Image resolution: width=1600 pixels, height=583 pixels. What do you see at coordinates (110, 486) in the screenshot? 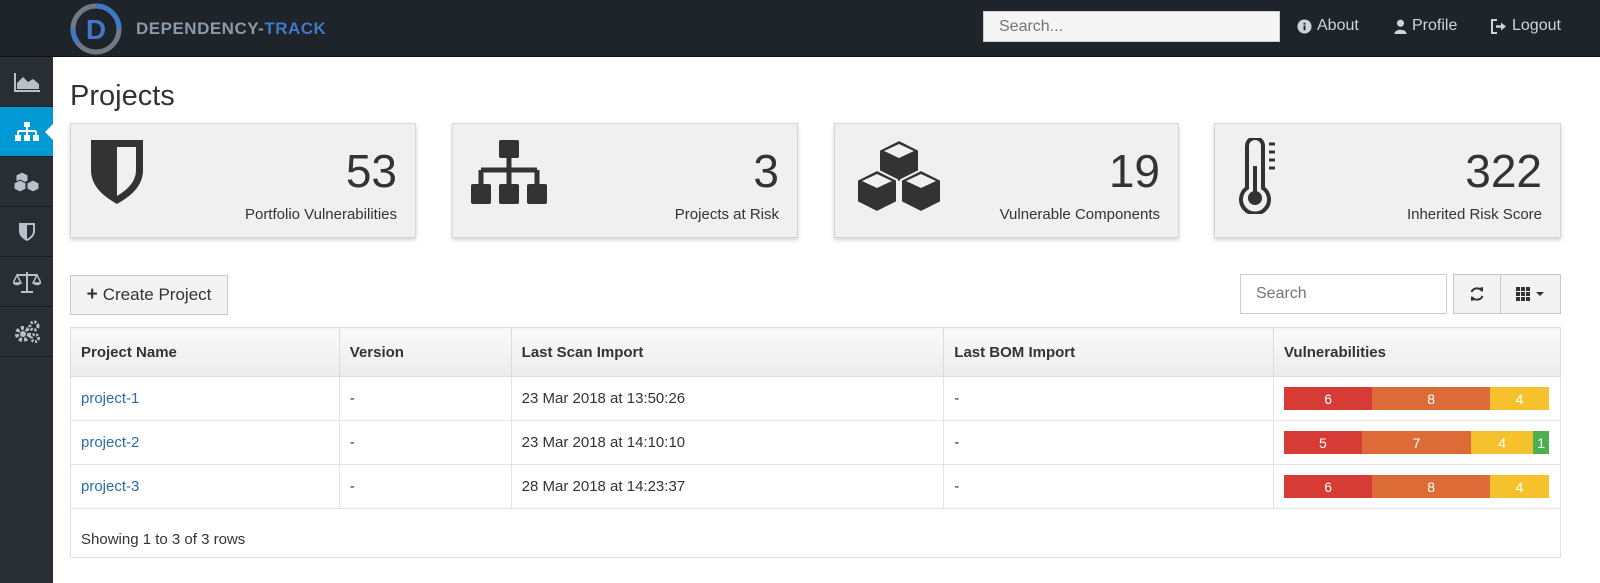
I see `project-link: project-3` at bounding box center [110, 486].